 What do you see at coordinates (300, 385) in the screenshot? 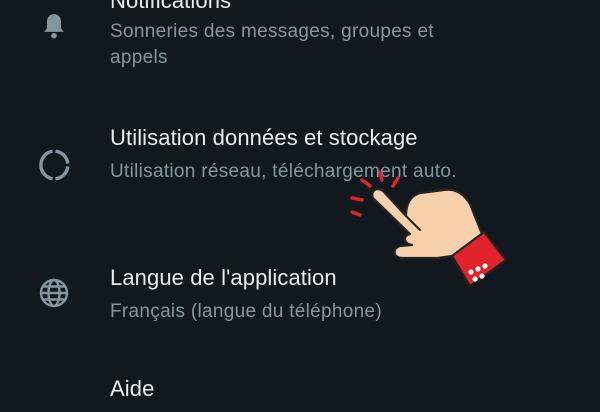
I see `settings-item-help: Aide` at bounding box center [300, 385].